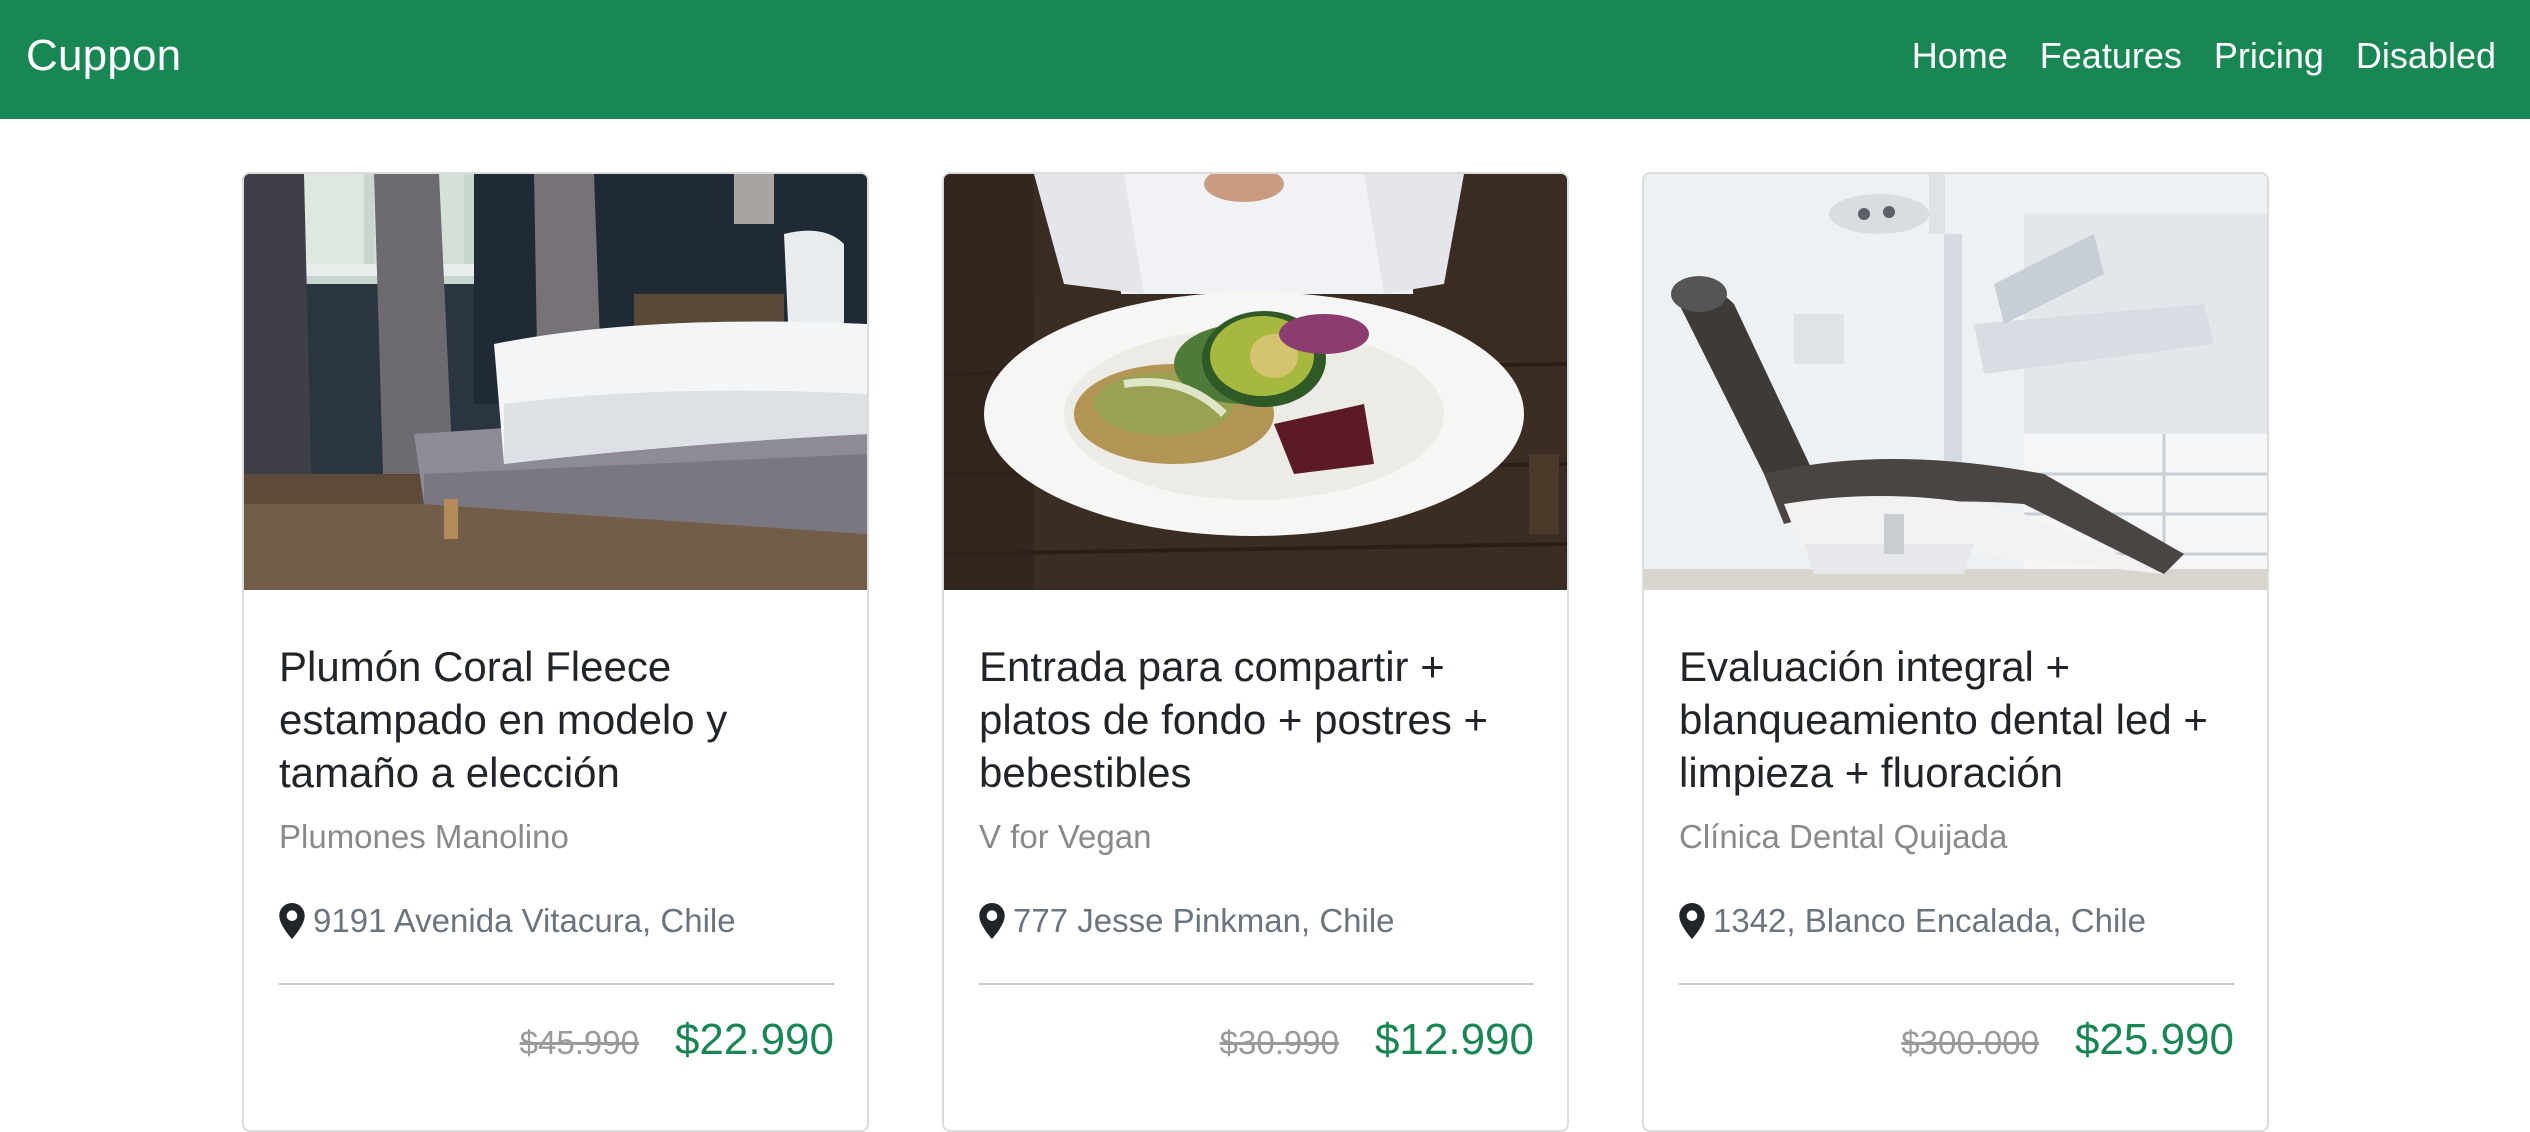  I want to click on card-address: 777 Jesse Pinkman, Chile, so click(1256, 921).